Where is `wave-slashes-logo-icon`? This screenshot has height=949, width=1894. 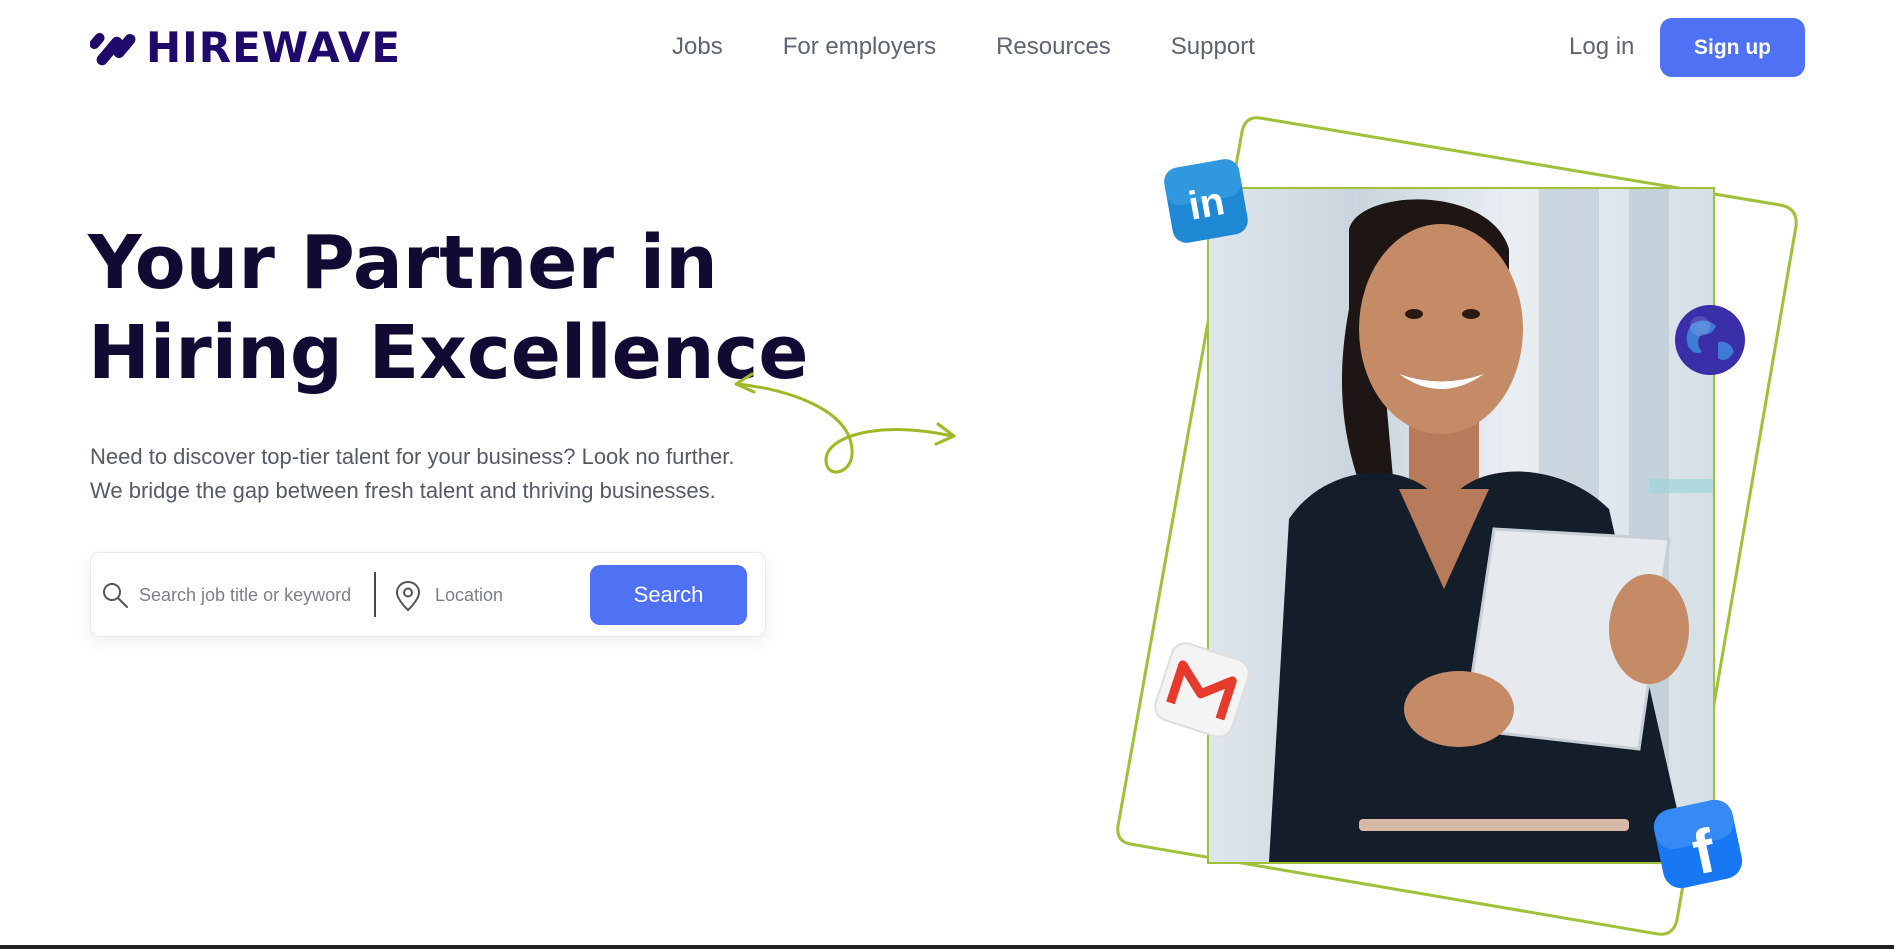
wave-slashes-logo-icon is located at coordinates (113, 49).